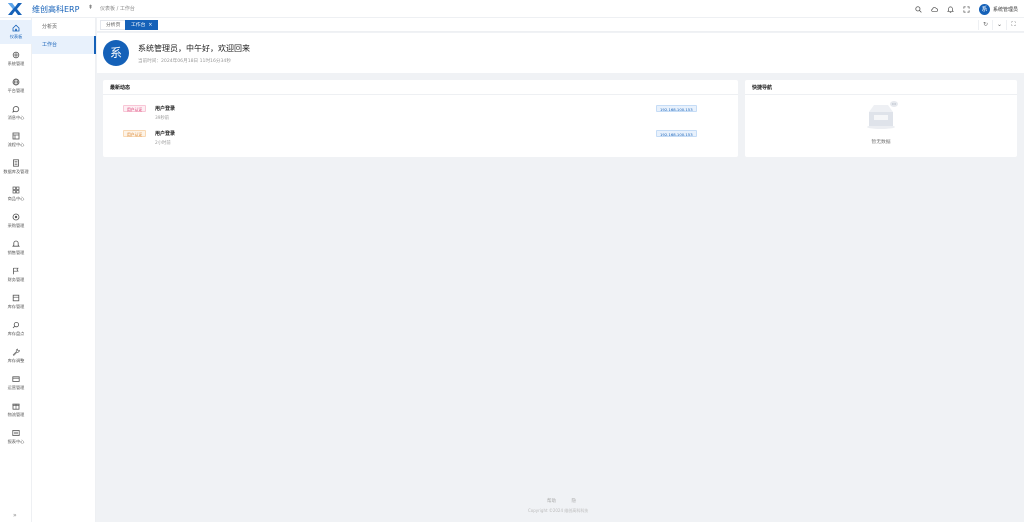 This screenshot has width=1024, height=522. I want to click on cloud-icon, so click(934, 9).